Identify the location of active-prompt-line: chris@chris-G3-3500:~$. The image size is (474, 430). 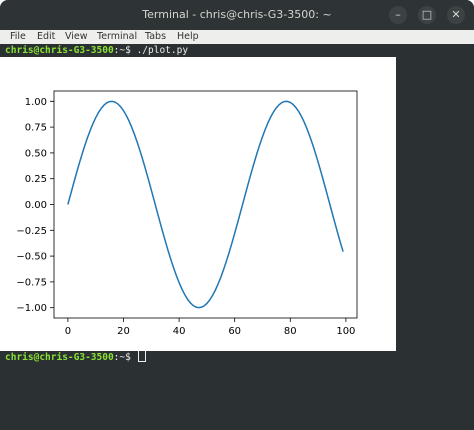
(75, 356).